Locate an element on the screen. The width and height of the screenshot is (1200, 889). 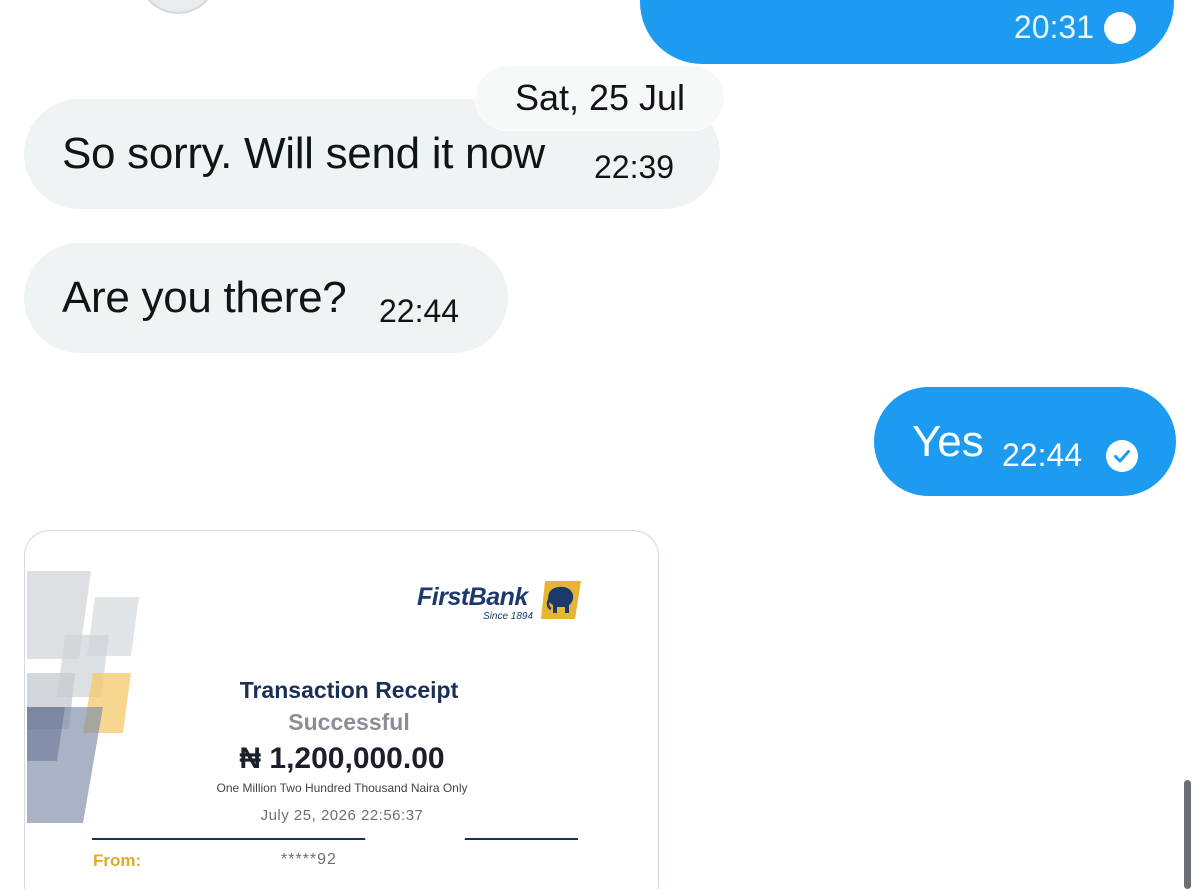
avatar is located at coordinates (178, 7).